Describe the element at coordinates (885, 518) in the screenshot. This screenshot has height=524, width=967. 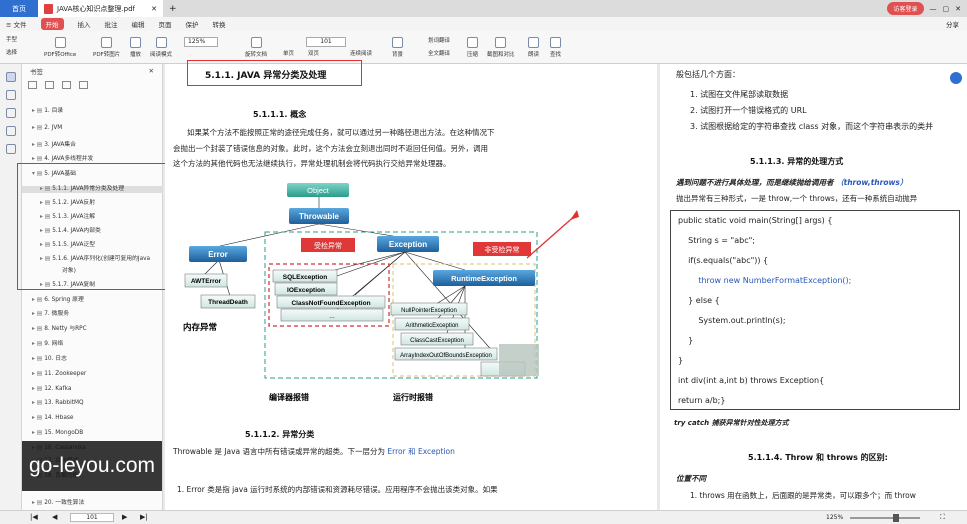
I see `zoom-slider` at that location.